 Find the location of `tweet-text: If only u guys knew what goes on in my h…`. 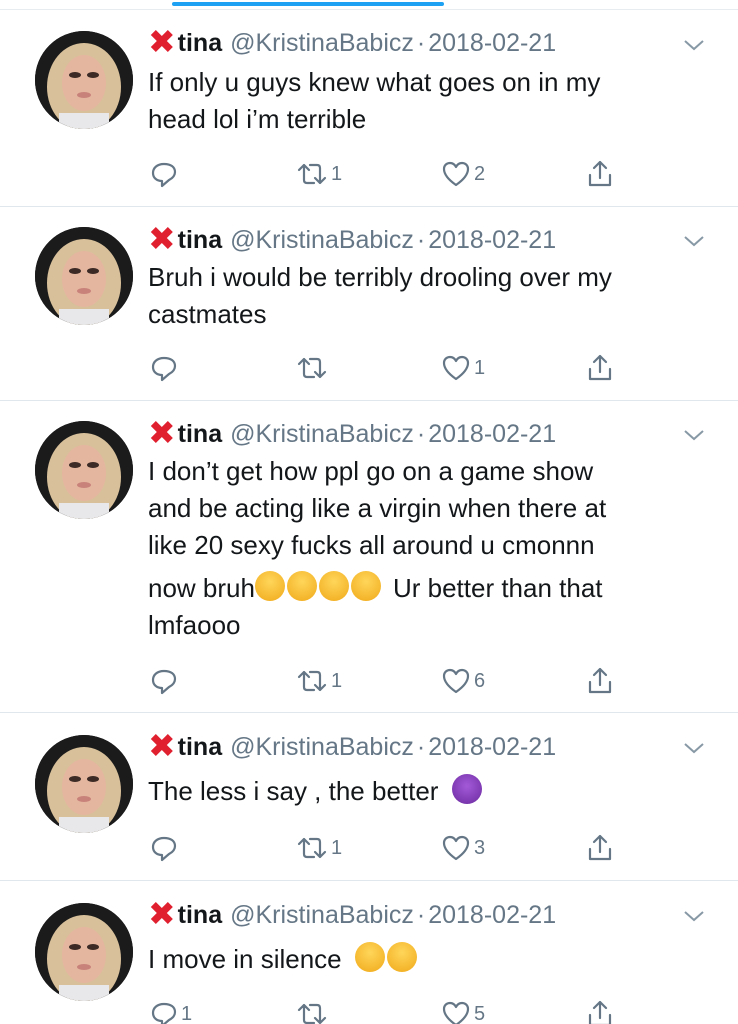

tweet-text: If only u guys knew what goes on in my h… is located at coordinates (428, 101).